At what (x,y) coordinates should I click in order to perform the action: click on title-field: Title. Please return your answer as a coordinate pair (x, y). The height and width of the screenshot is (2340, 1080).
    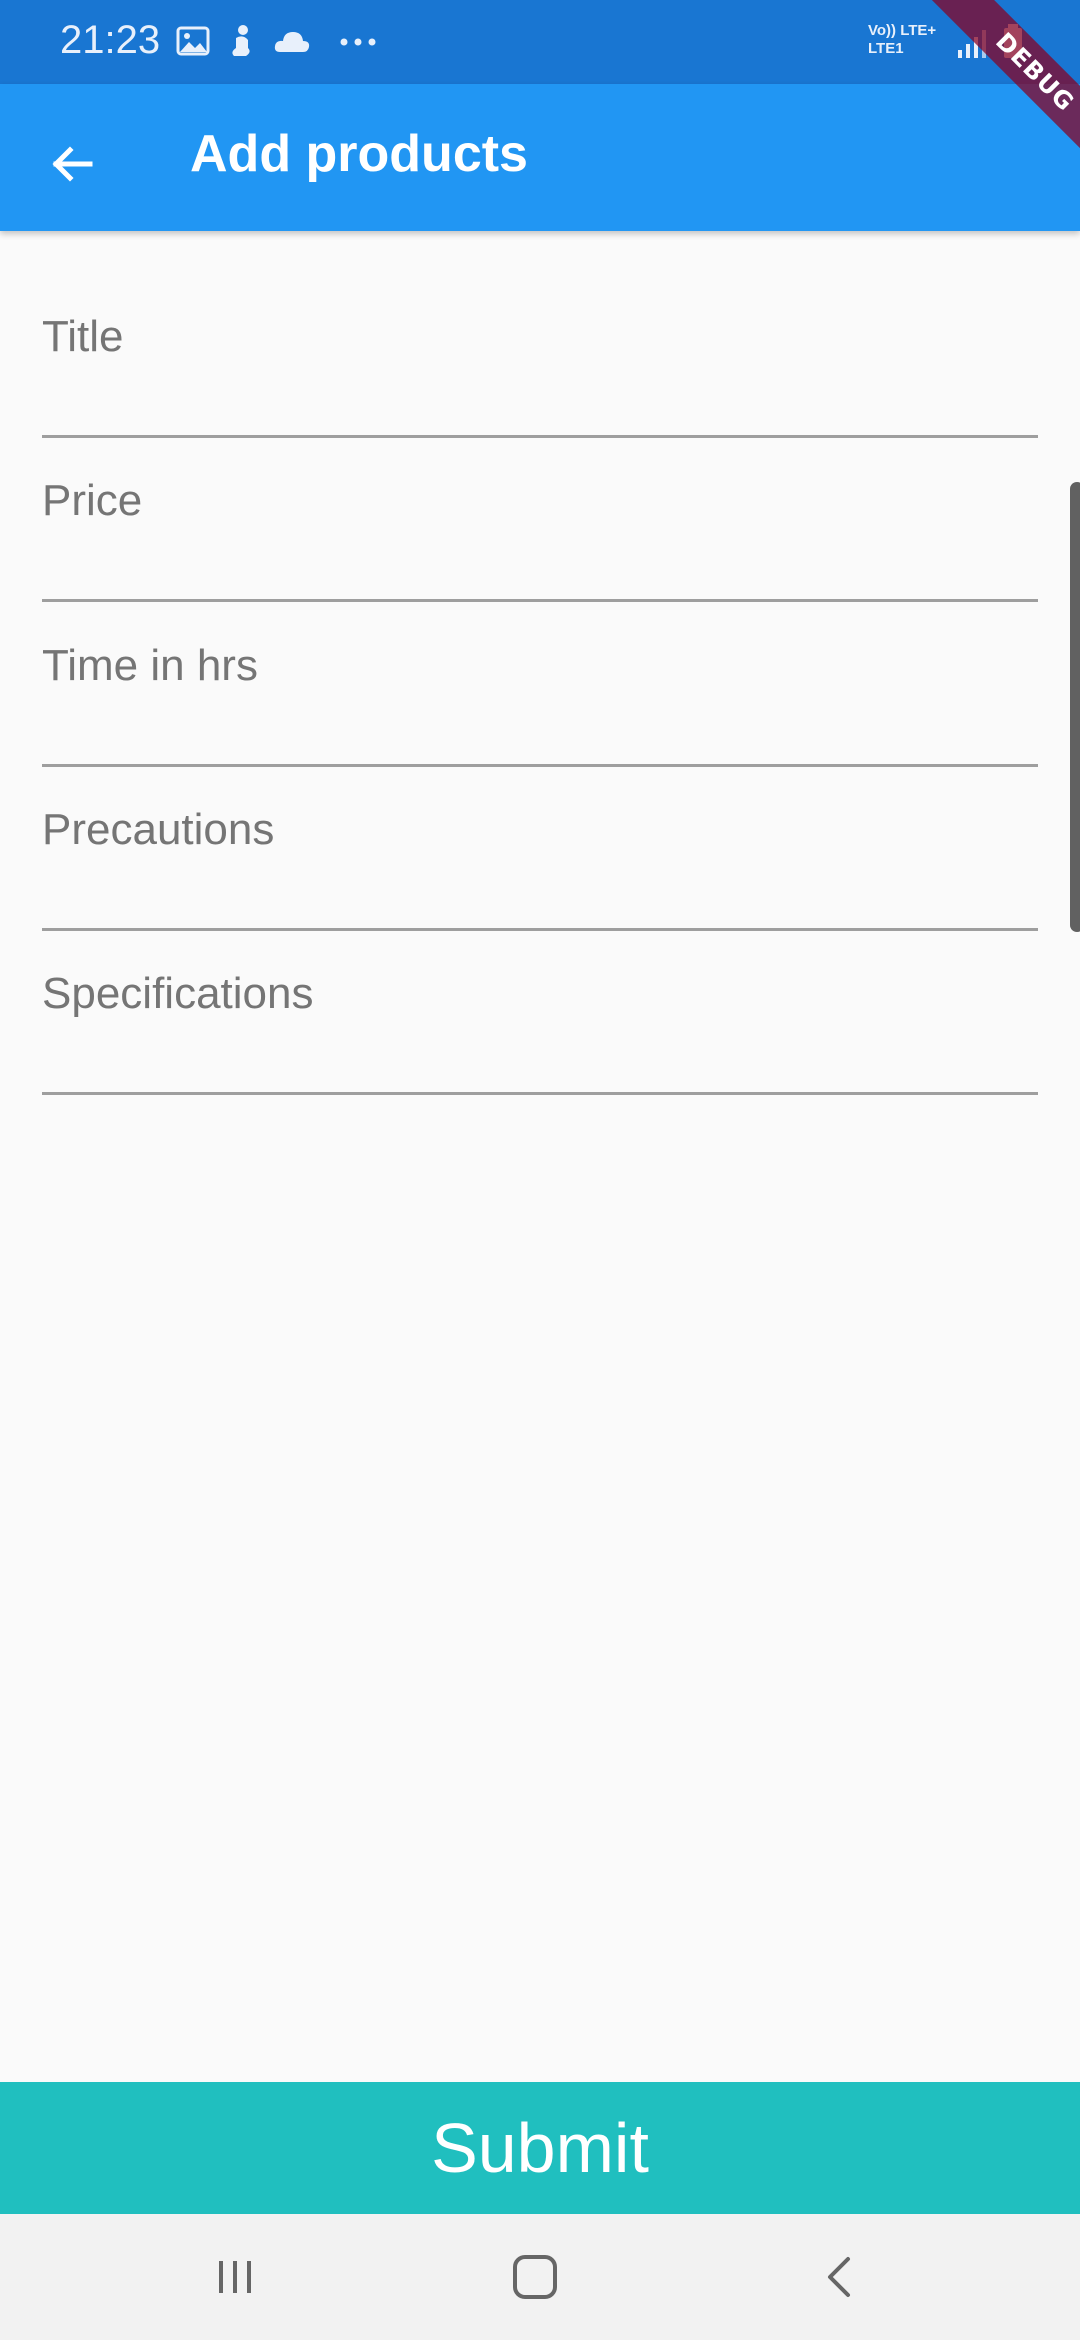
    Looking at the image, I should click on (540, 356).